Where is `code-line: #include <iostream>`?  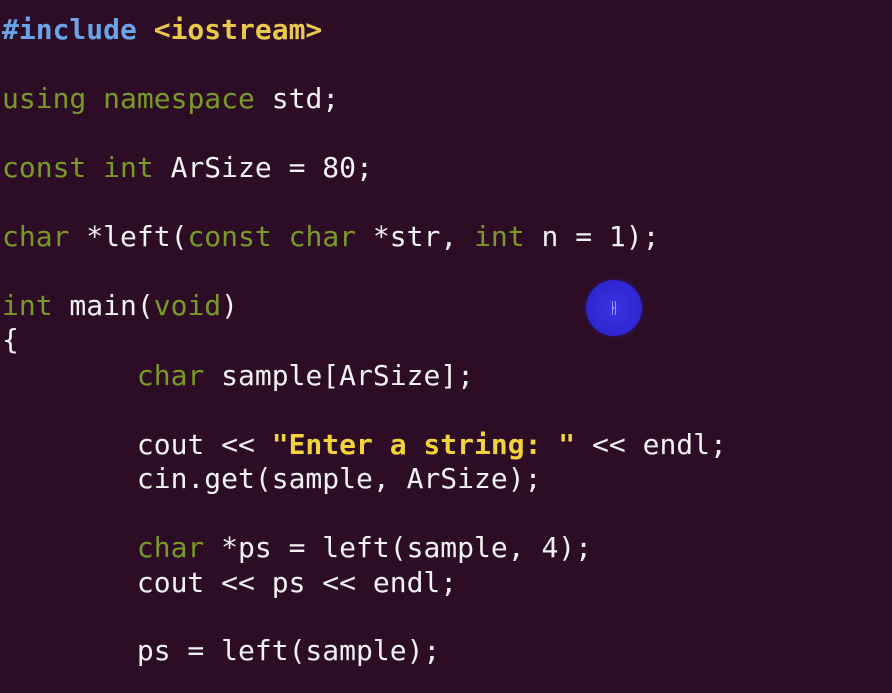 code-line: #include <iostream> is located at coordinates (162, 30).